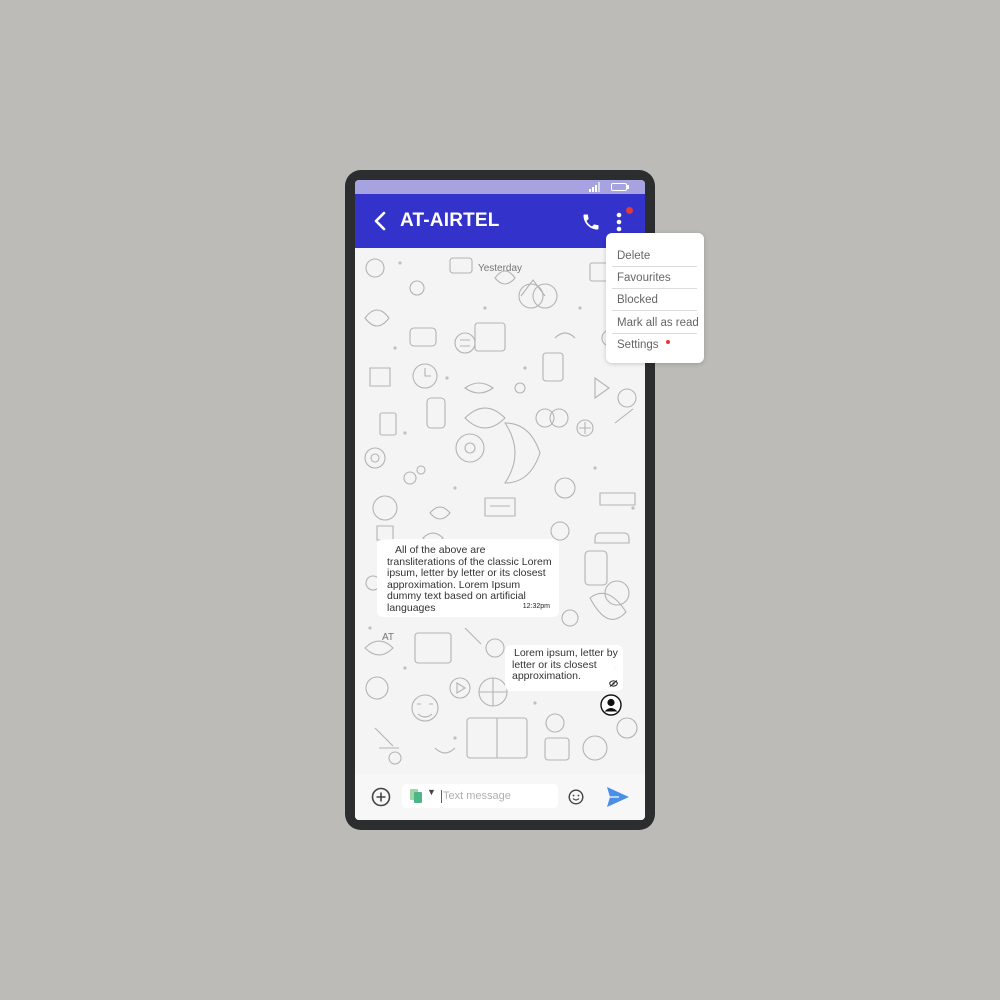 This screenshot has width=1000, height=1000. I want to click on composer-bar: ▼, so click(500, 797).